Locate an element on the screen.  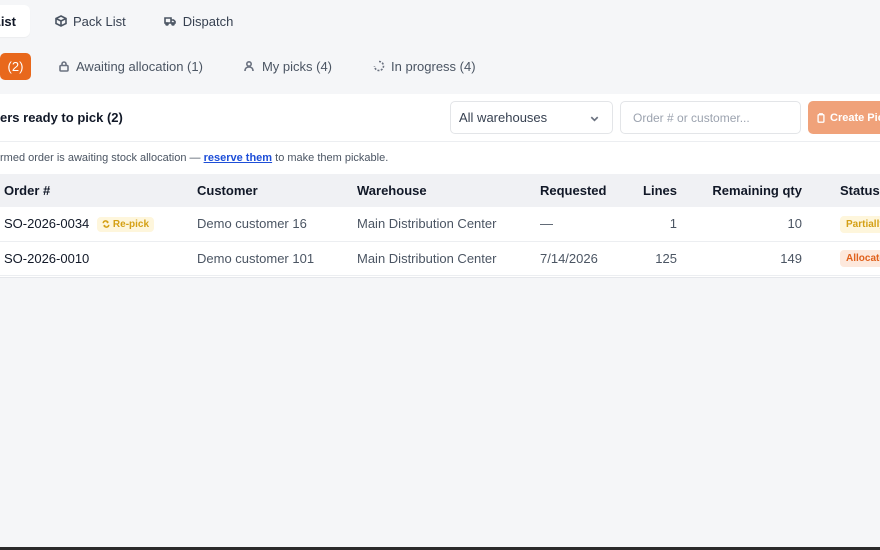
tab-list-label: List is located at coordinates (8, 21).